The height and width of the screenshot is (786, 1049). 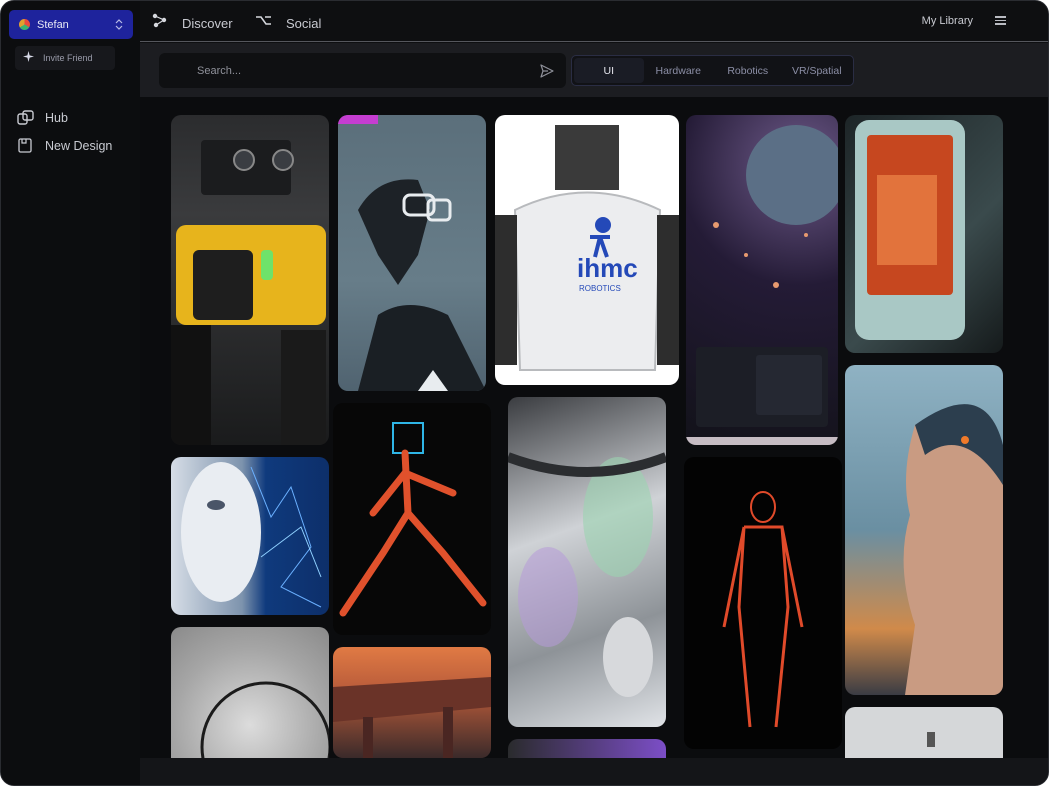 What do you see at coordinates (25, 145) in the screenshot?
I see `new-design-icon` at bounding box center [25, 145].